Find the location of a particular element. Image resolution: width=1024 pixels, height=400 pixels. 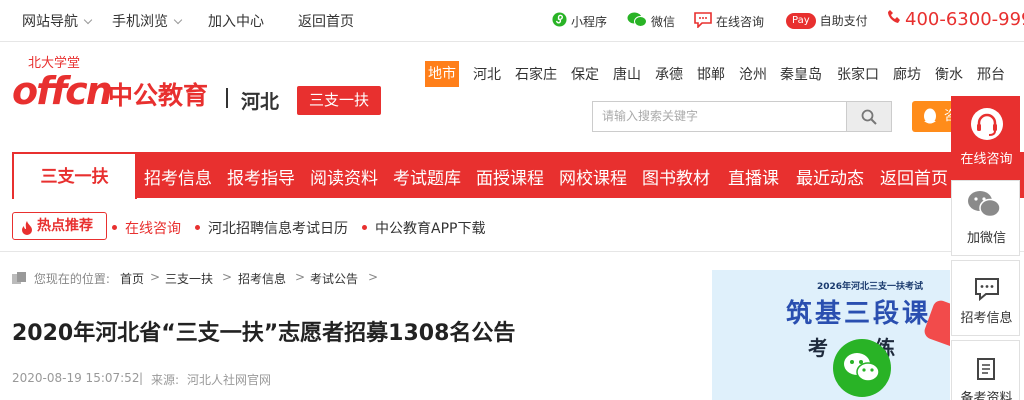

float-exam-info: 招考信息 is located at coordinates (985, 298).